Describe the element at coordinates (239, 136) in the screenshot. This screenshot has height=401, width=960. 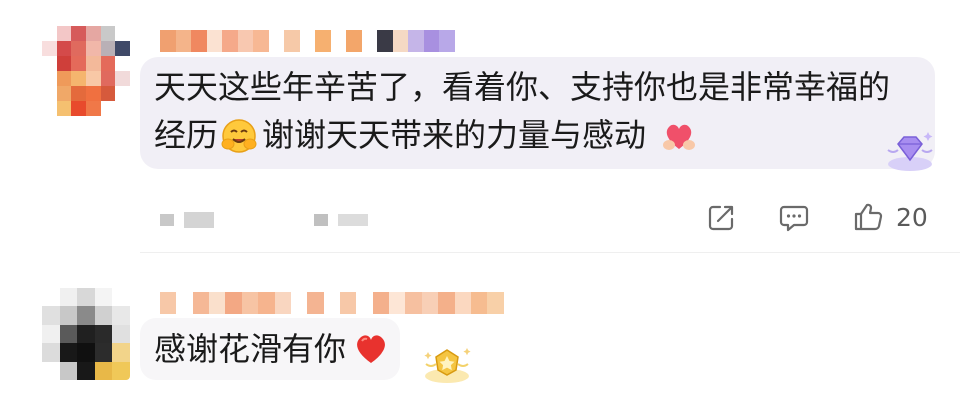
I see `hugging-face-emoji` at that location.